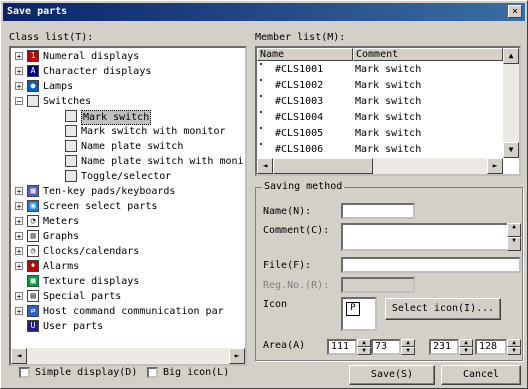 This screenshot has width=528, height=389. Describe the element at coordinates (386, 347) in the screenshot. I see `area-y1-field: 73` at that location.